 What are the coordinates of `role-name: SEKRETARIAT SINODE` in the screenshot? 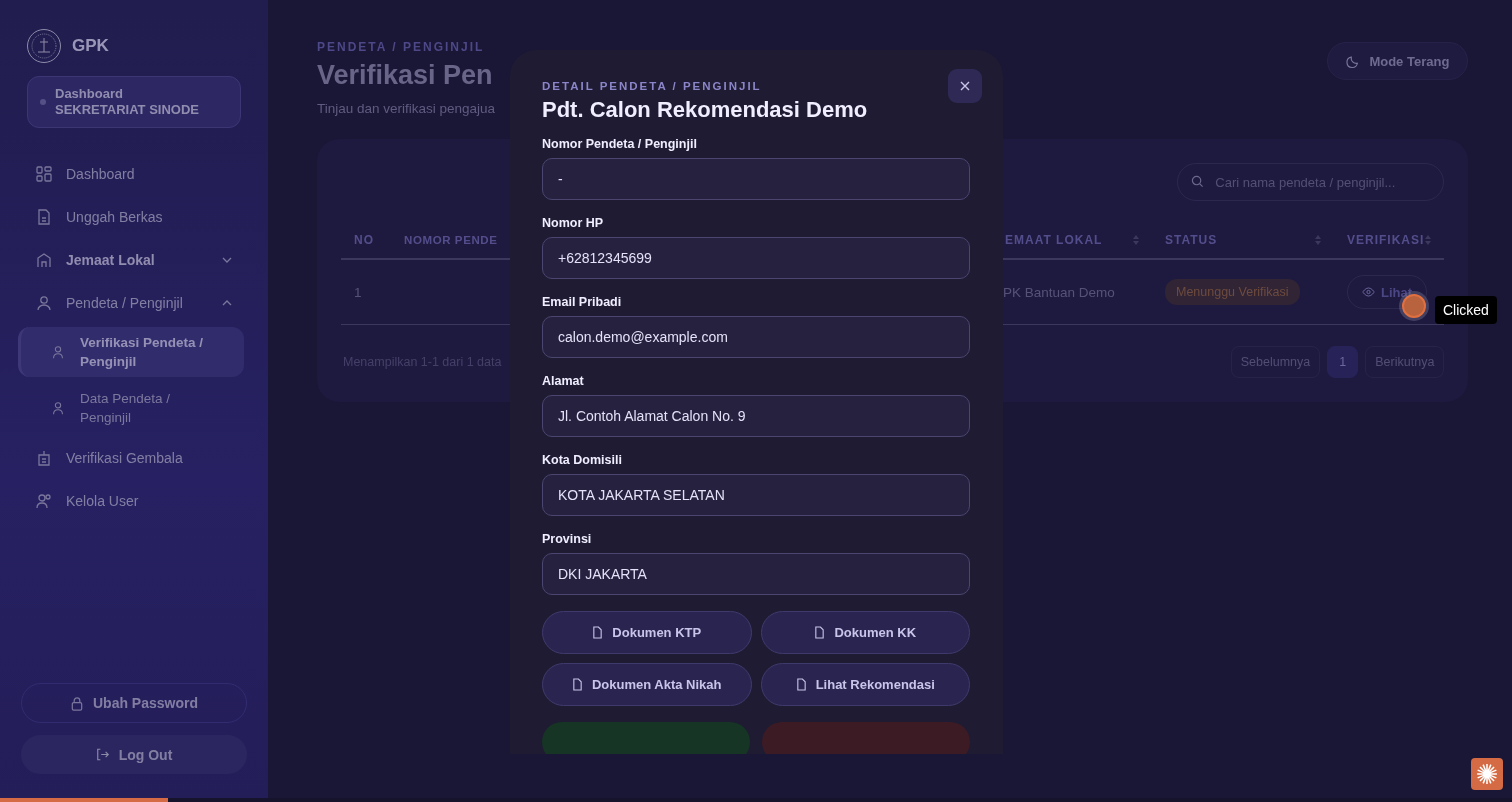 It's located at (127, 110).